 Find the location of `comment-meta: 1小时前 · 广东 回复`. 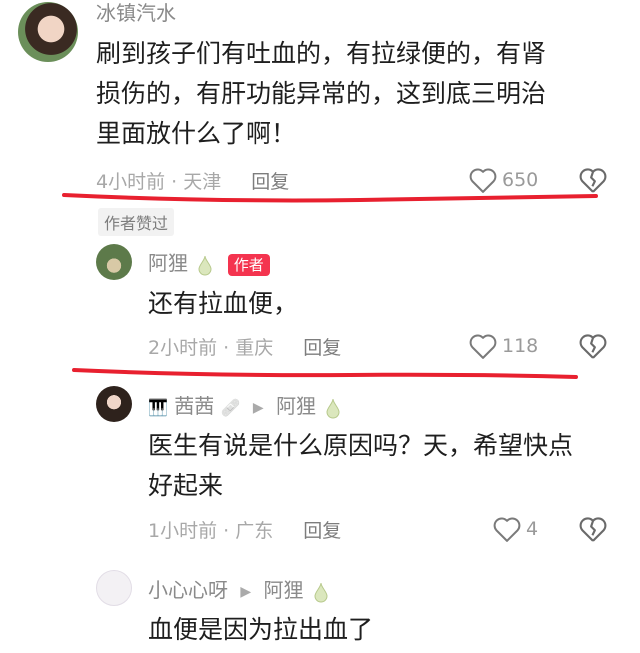

comment-meta: 1小时前 · 广东 回复 is located at coordinates (245, 531).